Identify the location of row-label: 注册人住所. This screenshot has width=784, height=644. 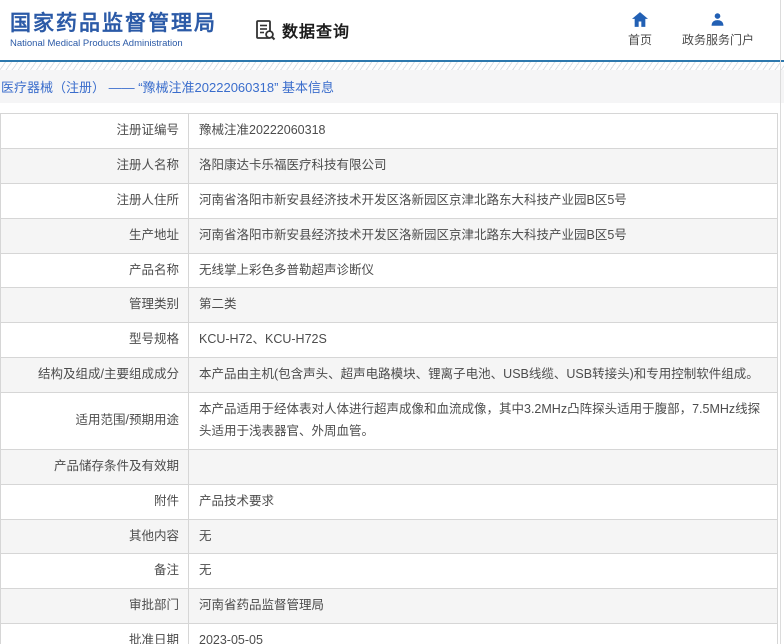
(94, 200).